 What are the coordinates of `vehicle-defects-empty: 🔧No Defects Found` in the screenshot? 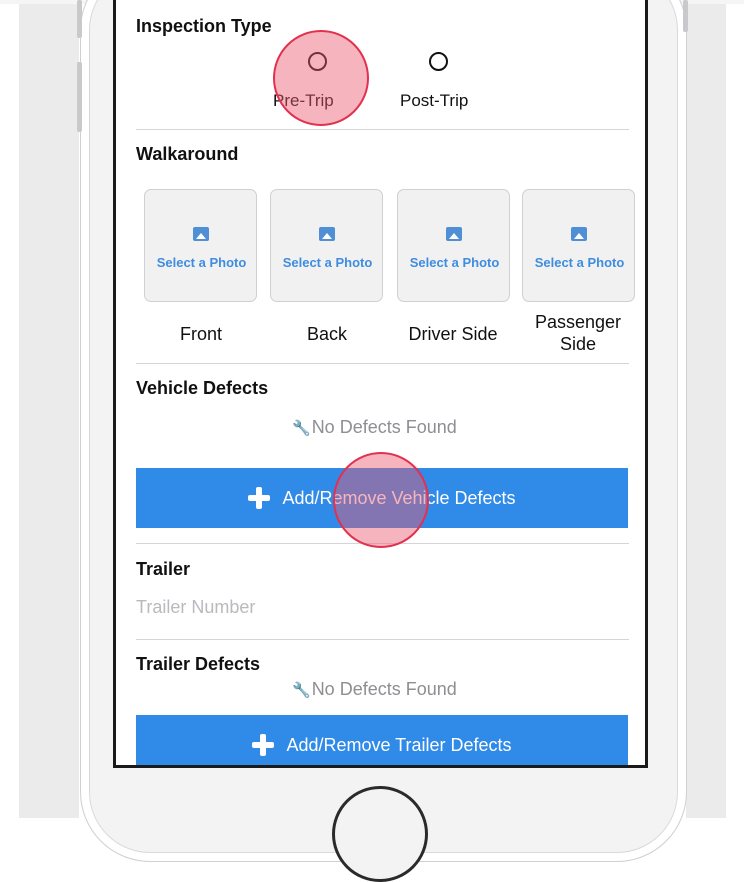 It's located at (374, 427).